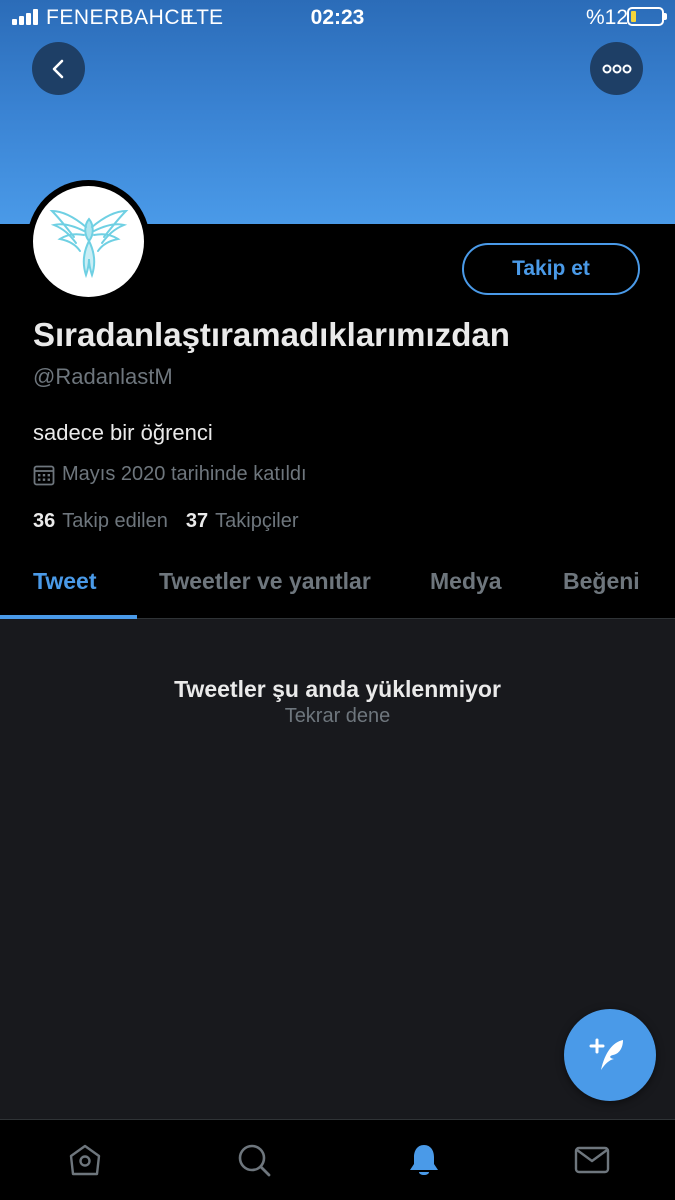 The height and width of the screenshot is (1200, 675). Describe the element at coordinates (44, 521) in the screenshot. I see `following-count: 36` at that location.